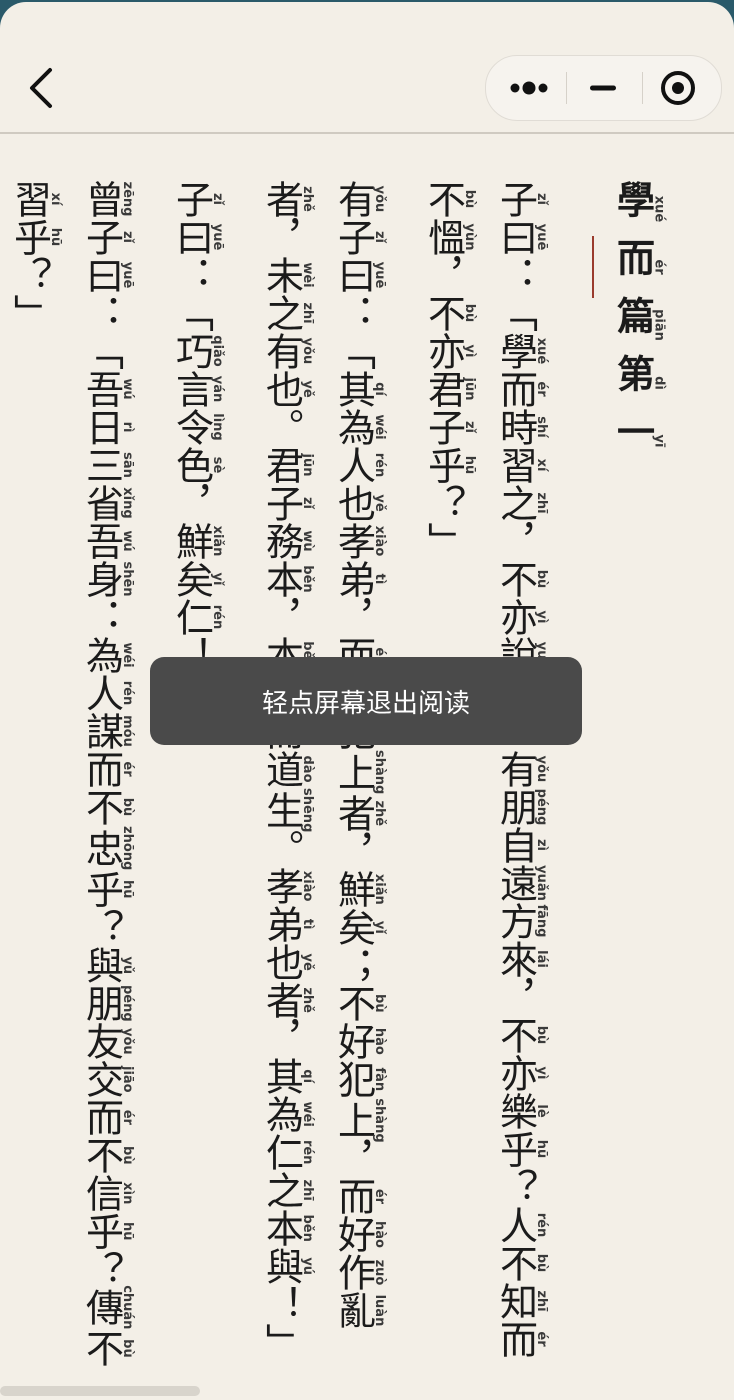 This screenshot has height=1400, width=734. What do you see at coordinates (541, 959) in the screenshot?
I see `pinyin: lái` at bounding box center [541, 959].